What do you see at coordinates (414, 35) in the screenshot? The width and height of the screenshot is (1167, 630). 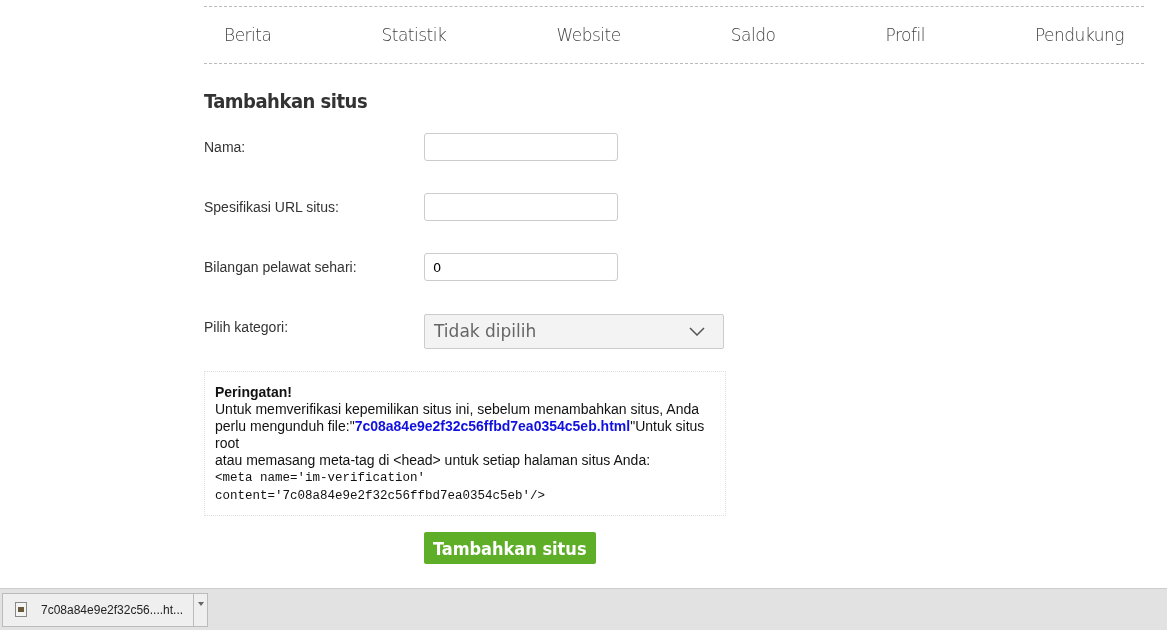 I see `nav-link: Statistik` at bounding box center [414, 35].